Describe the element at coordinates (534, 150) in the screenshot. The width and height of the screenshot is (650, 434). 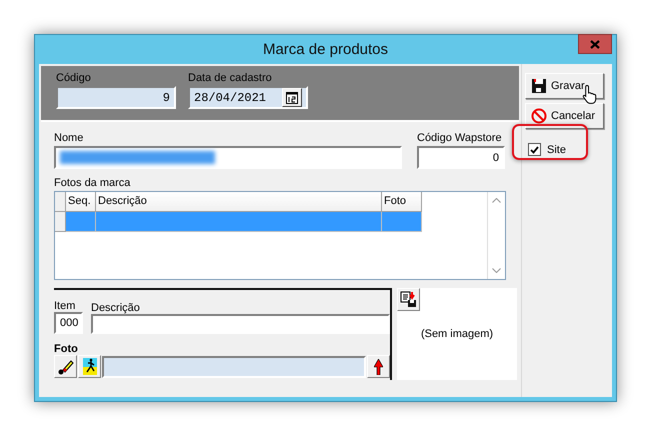
I see `check-icon` at that location.